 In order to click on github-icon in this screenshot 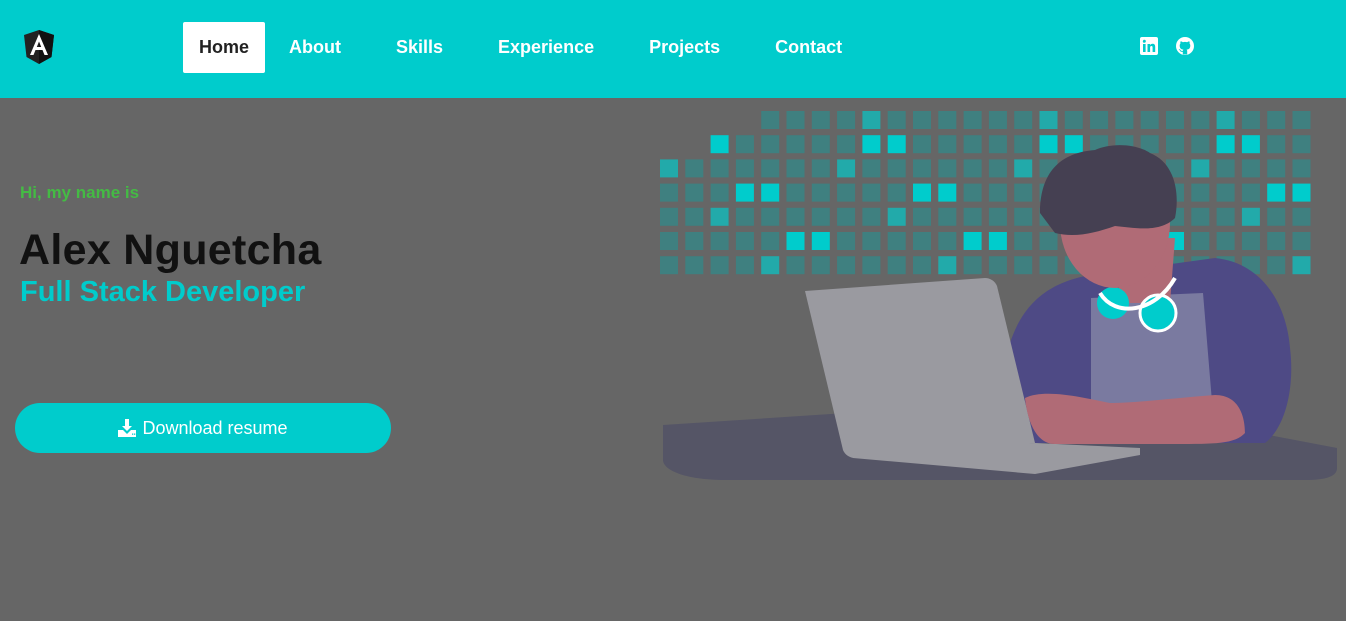, I will do `click(1185, 46)`.